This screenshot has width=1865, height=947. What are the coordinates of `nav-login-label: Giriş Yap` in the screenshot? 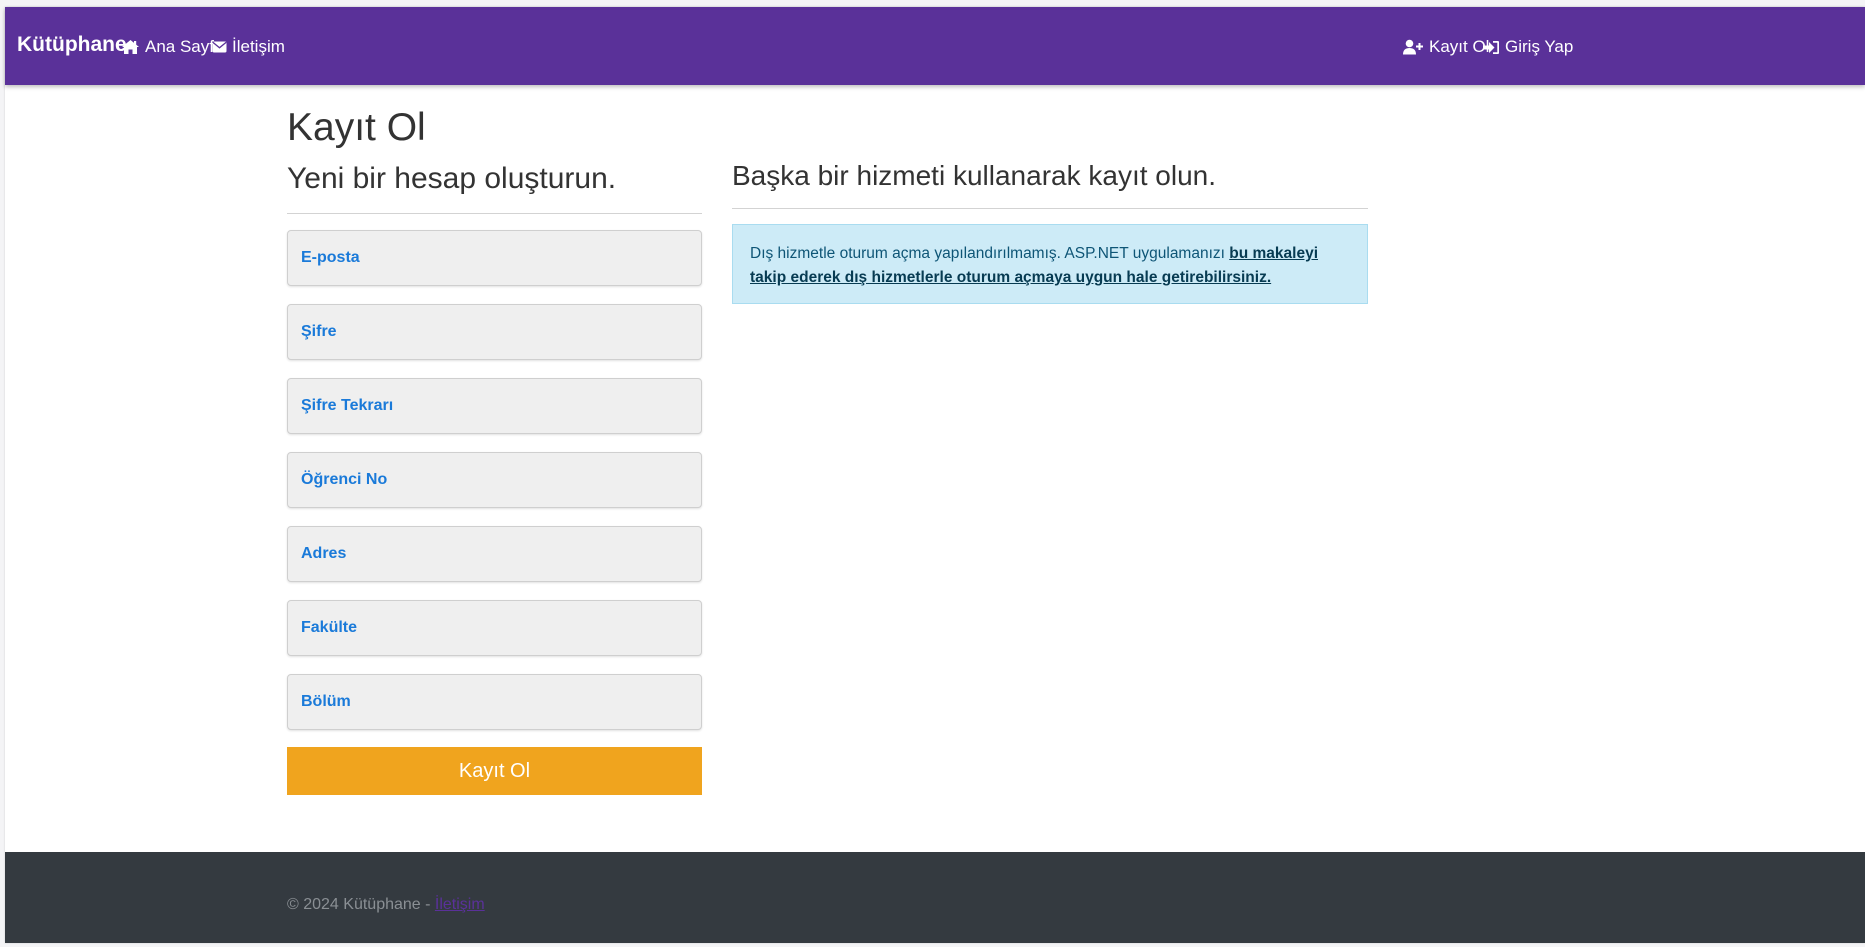 It's located at (1539, 46).